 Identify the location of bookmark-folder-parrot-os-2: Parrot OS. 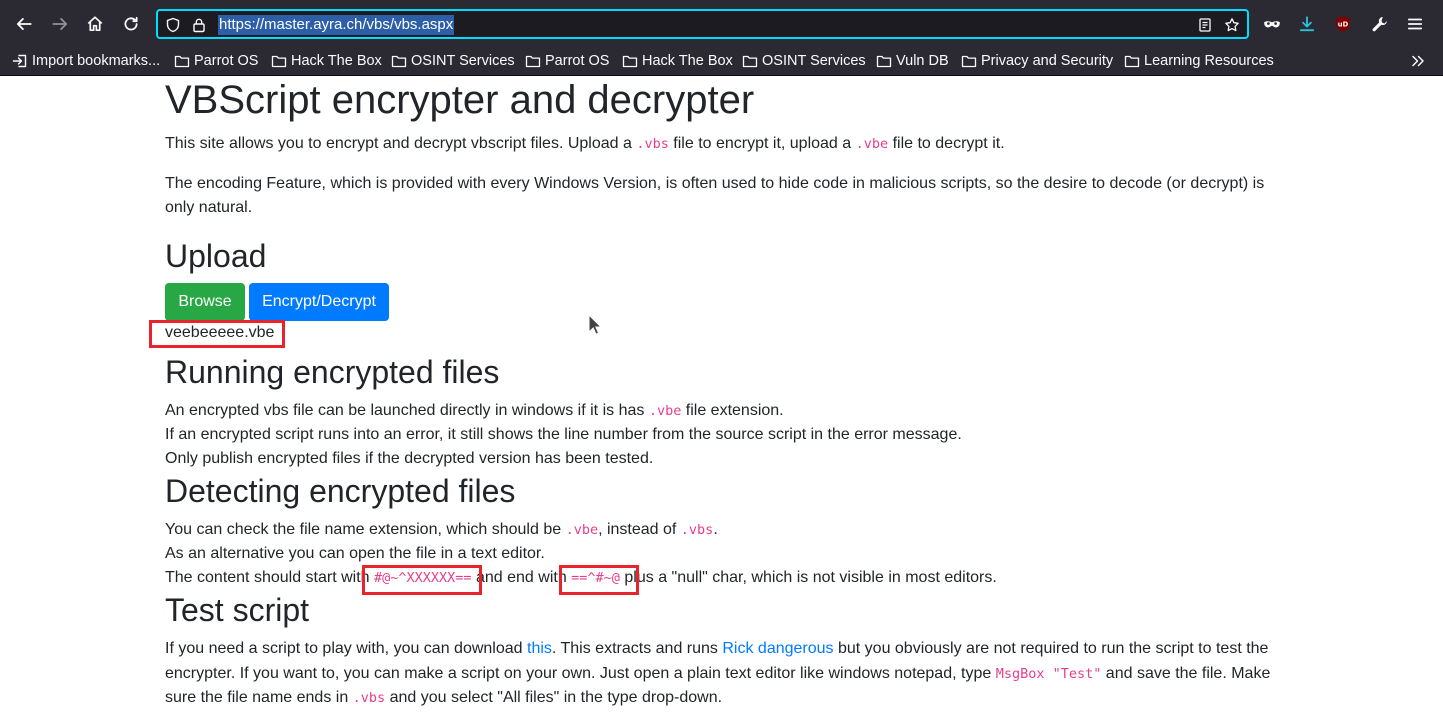
(567, 61).